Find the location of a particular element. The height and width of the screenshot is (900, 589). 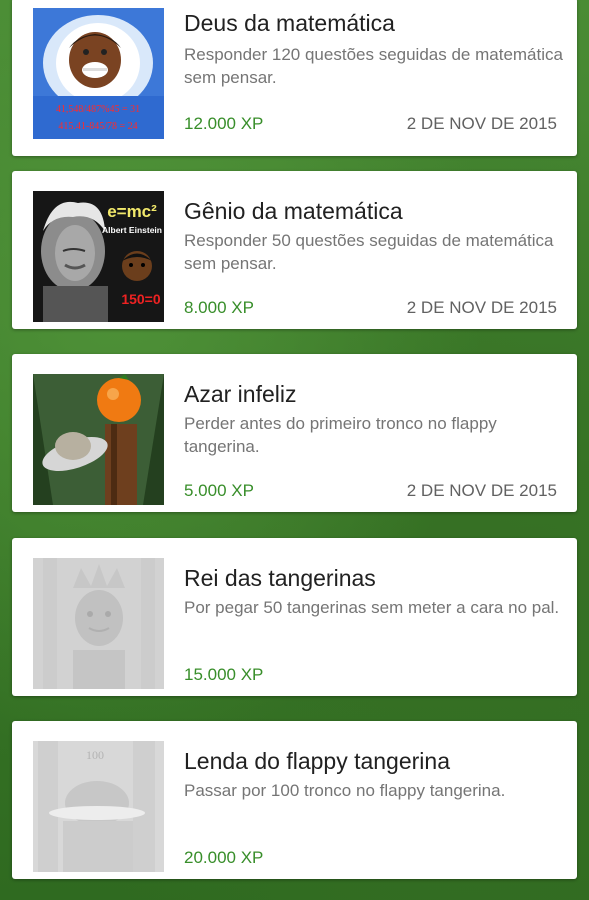

tangerine-king-icon is located at coordinates (98, 623).